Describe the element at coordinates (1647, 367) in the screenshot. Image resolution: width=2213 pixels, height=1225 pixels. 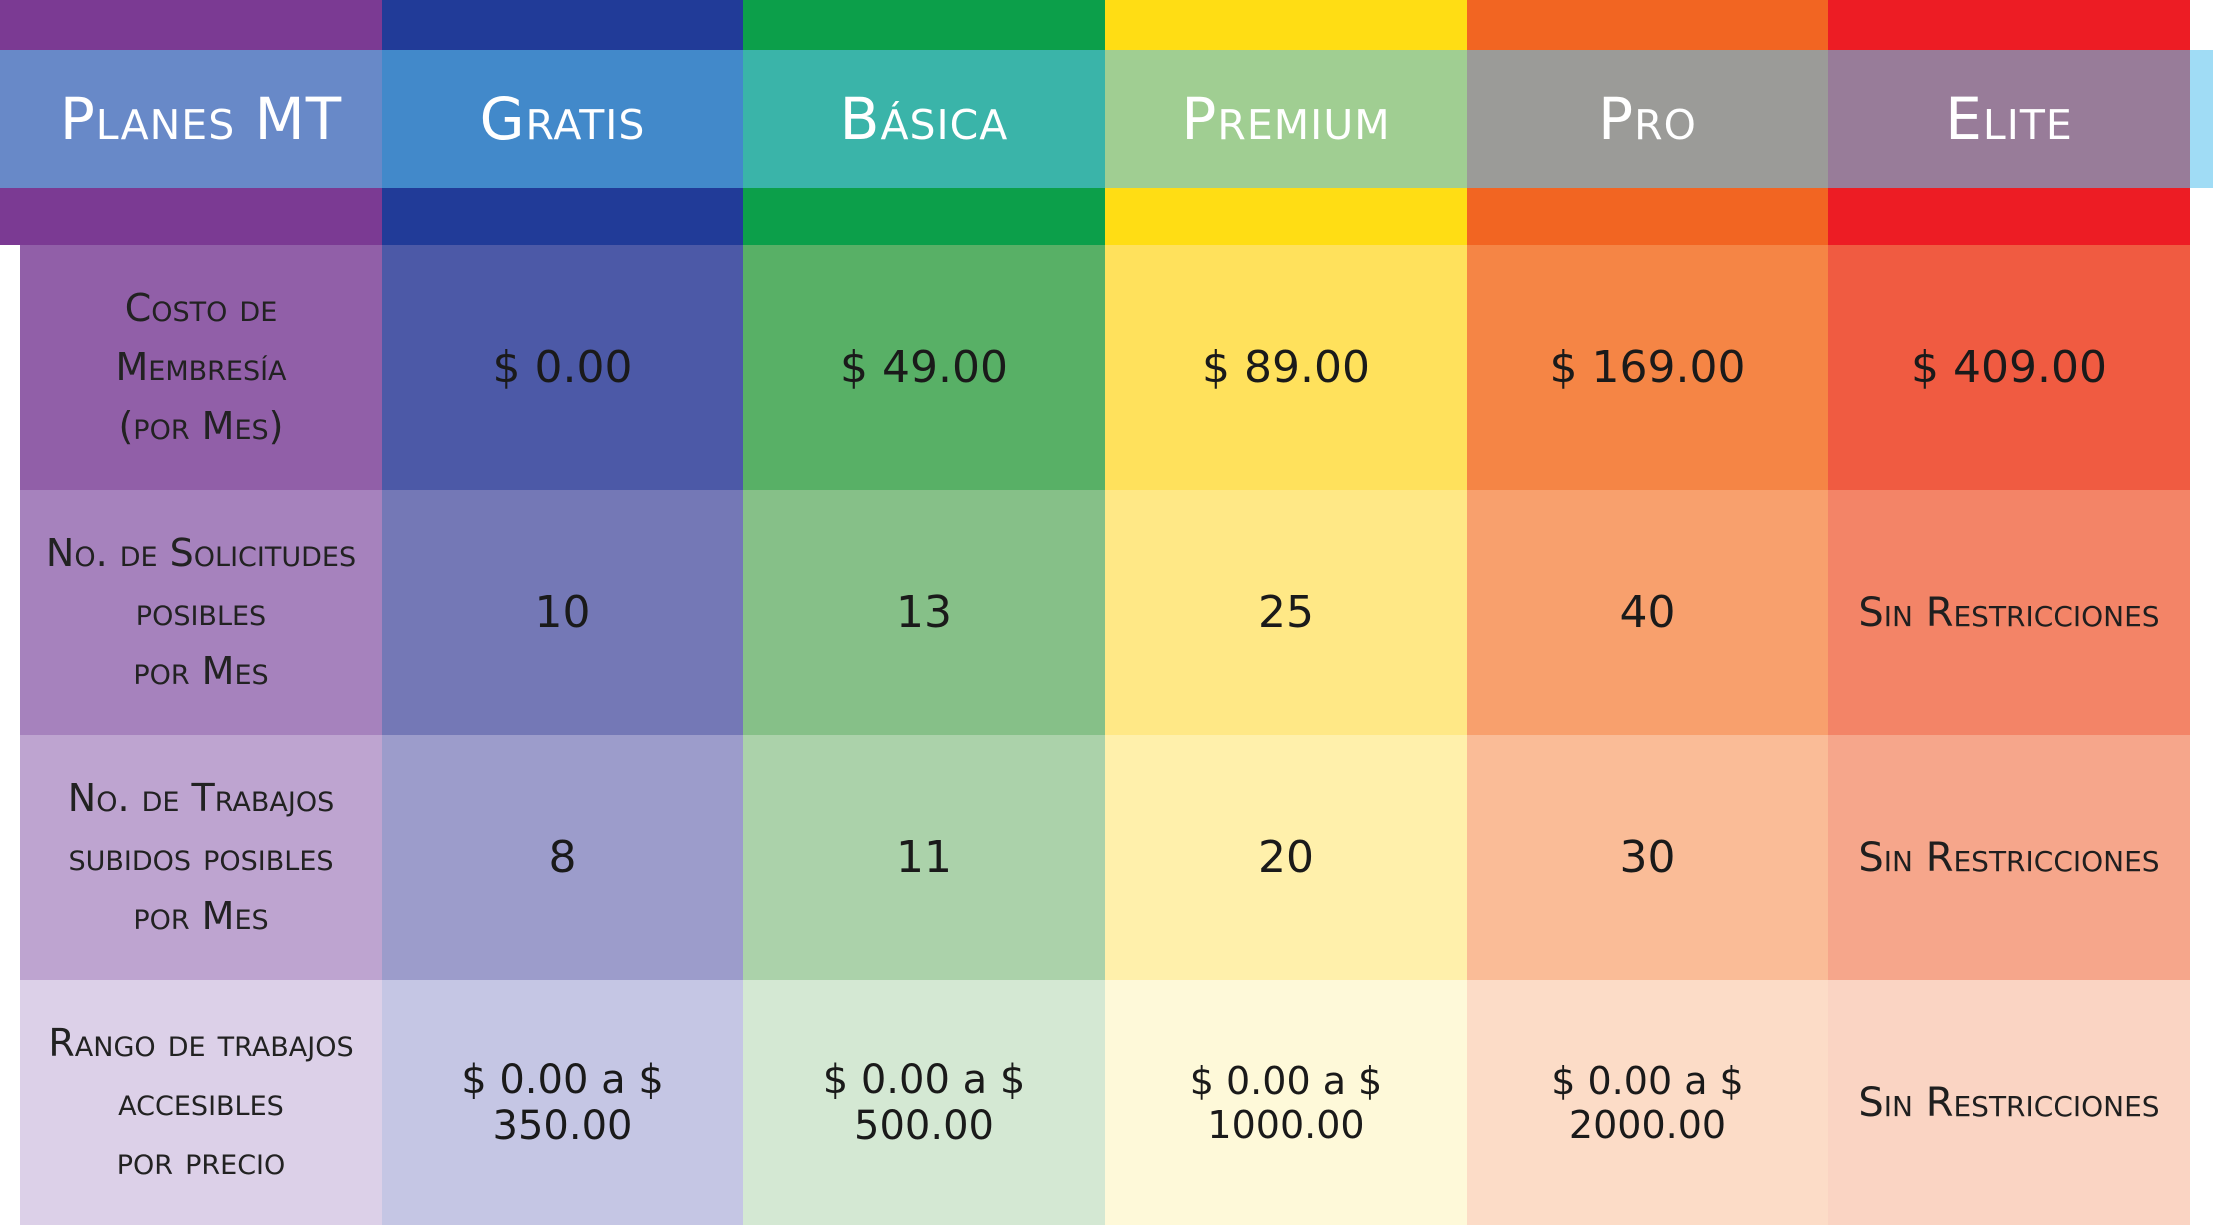
I see `pro-costo: $ 169.00` at that location.